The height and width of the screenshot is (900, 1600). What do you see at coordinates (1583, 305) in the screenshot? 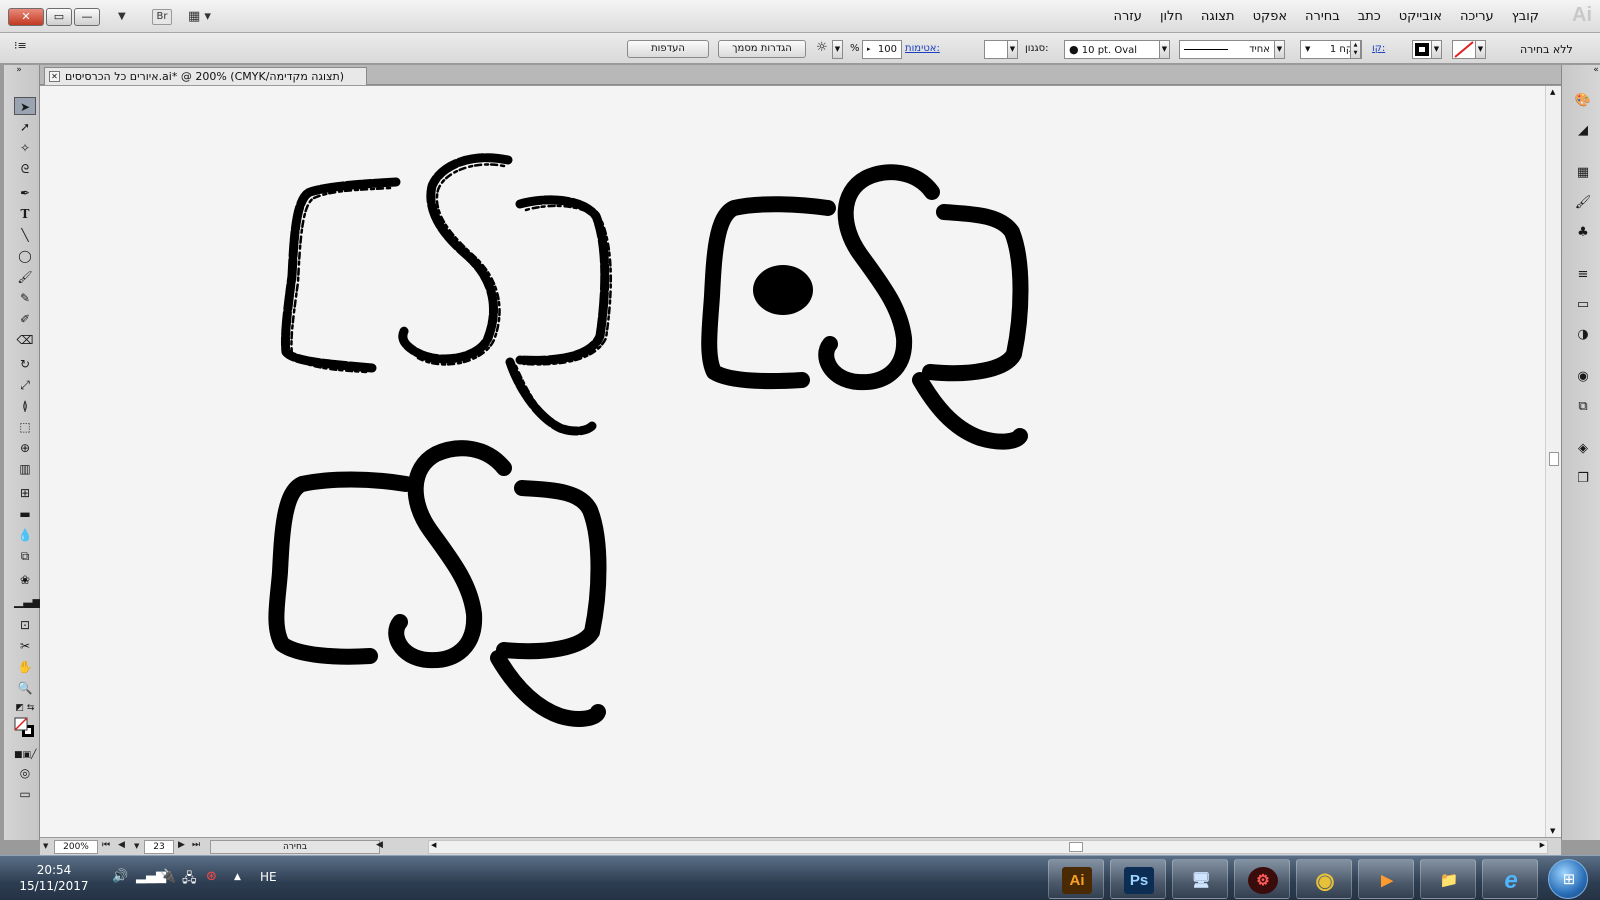
I see `gradient-panel-icon: ▭` at bounding box center [1583, 305].